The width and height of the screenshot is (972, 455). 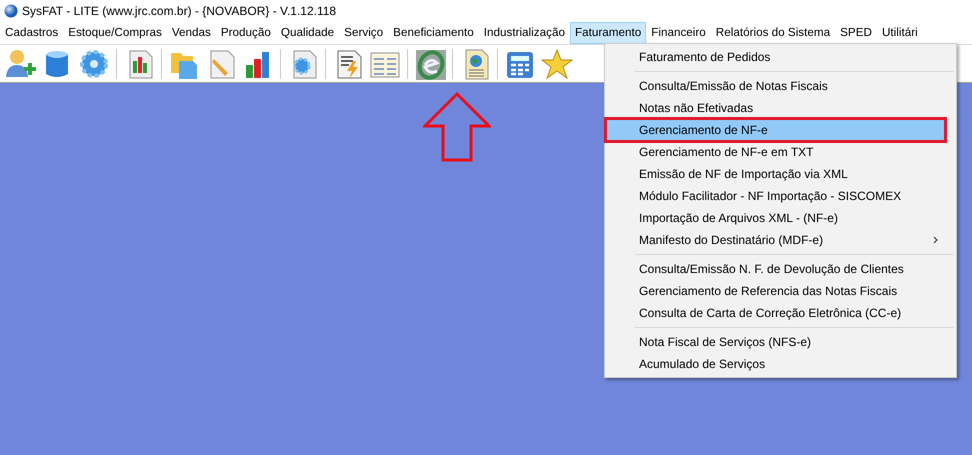 I want to click on menu-item: Gerenciamento de Referencia das Notas Fiscais, so click(x=775, y=291).